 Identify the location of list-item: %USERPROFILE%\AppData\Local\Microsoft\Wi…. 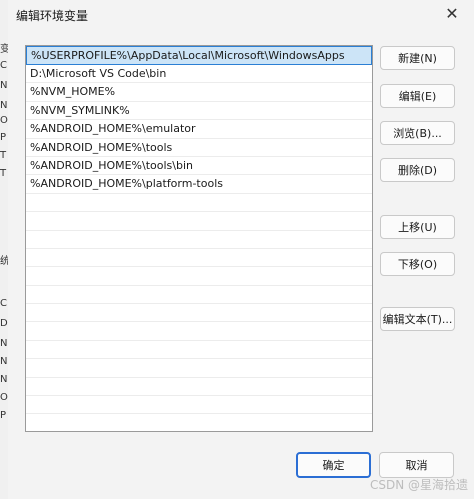
(199, 55).